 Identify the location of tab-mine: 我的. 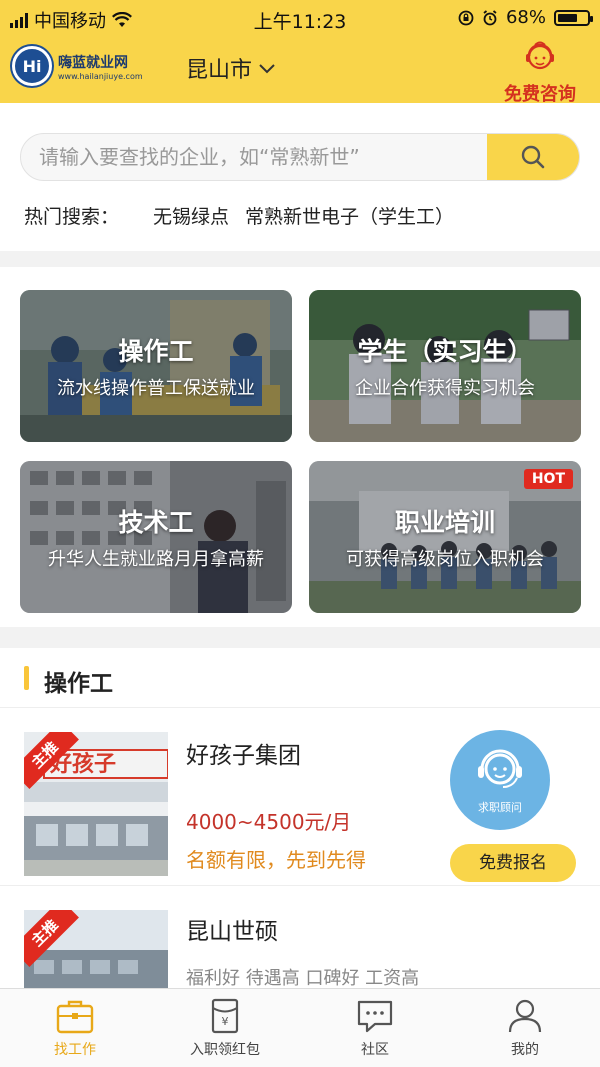
(525, 1028).